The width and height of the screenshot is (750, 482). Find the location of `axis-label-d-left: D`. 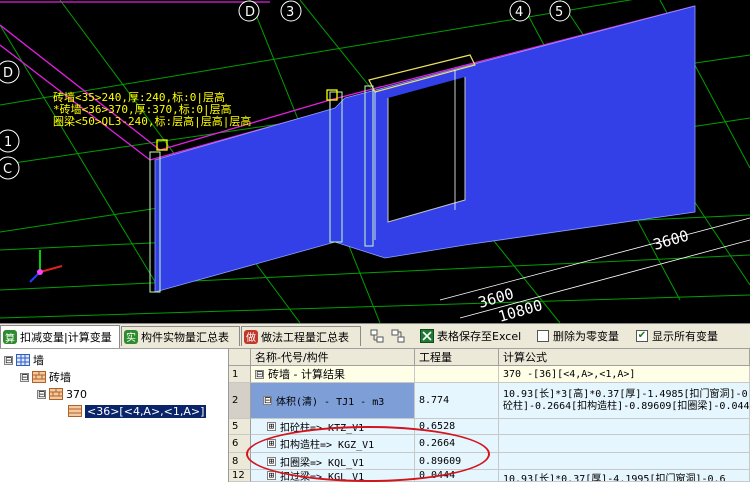

axis-label-d-left: D is located at coordinates (8, 73).